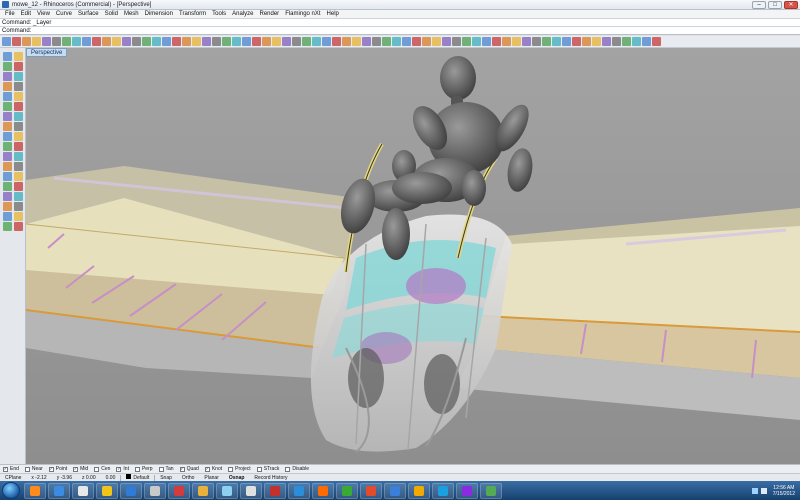  I want to click on close-button: ✕, so click(791, 5).